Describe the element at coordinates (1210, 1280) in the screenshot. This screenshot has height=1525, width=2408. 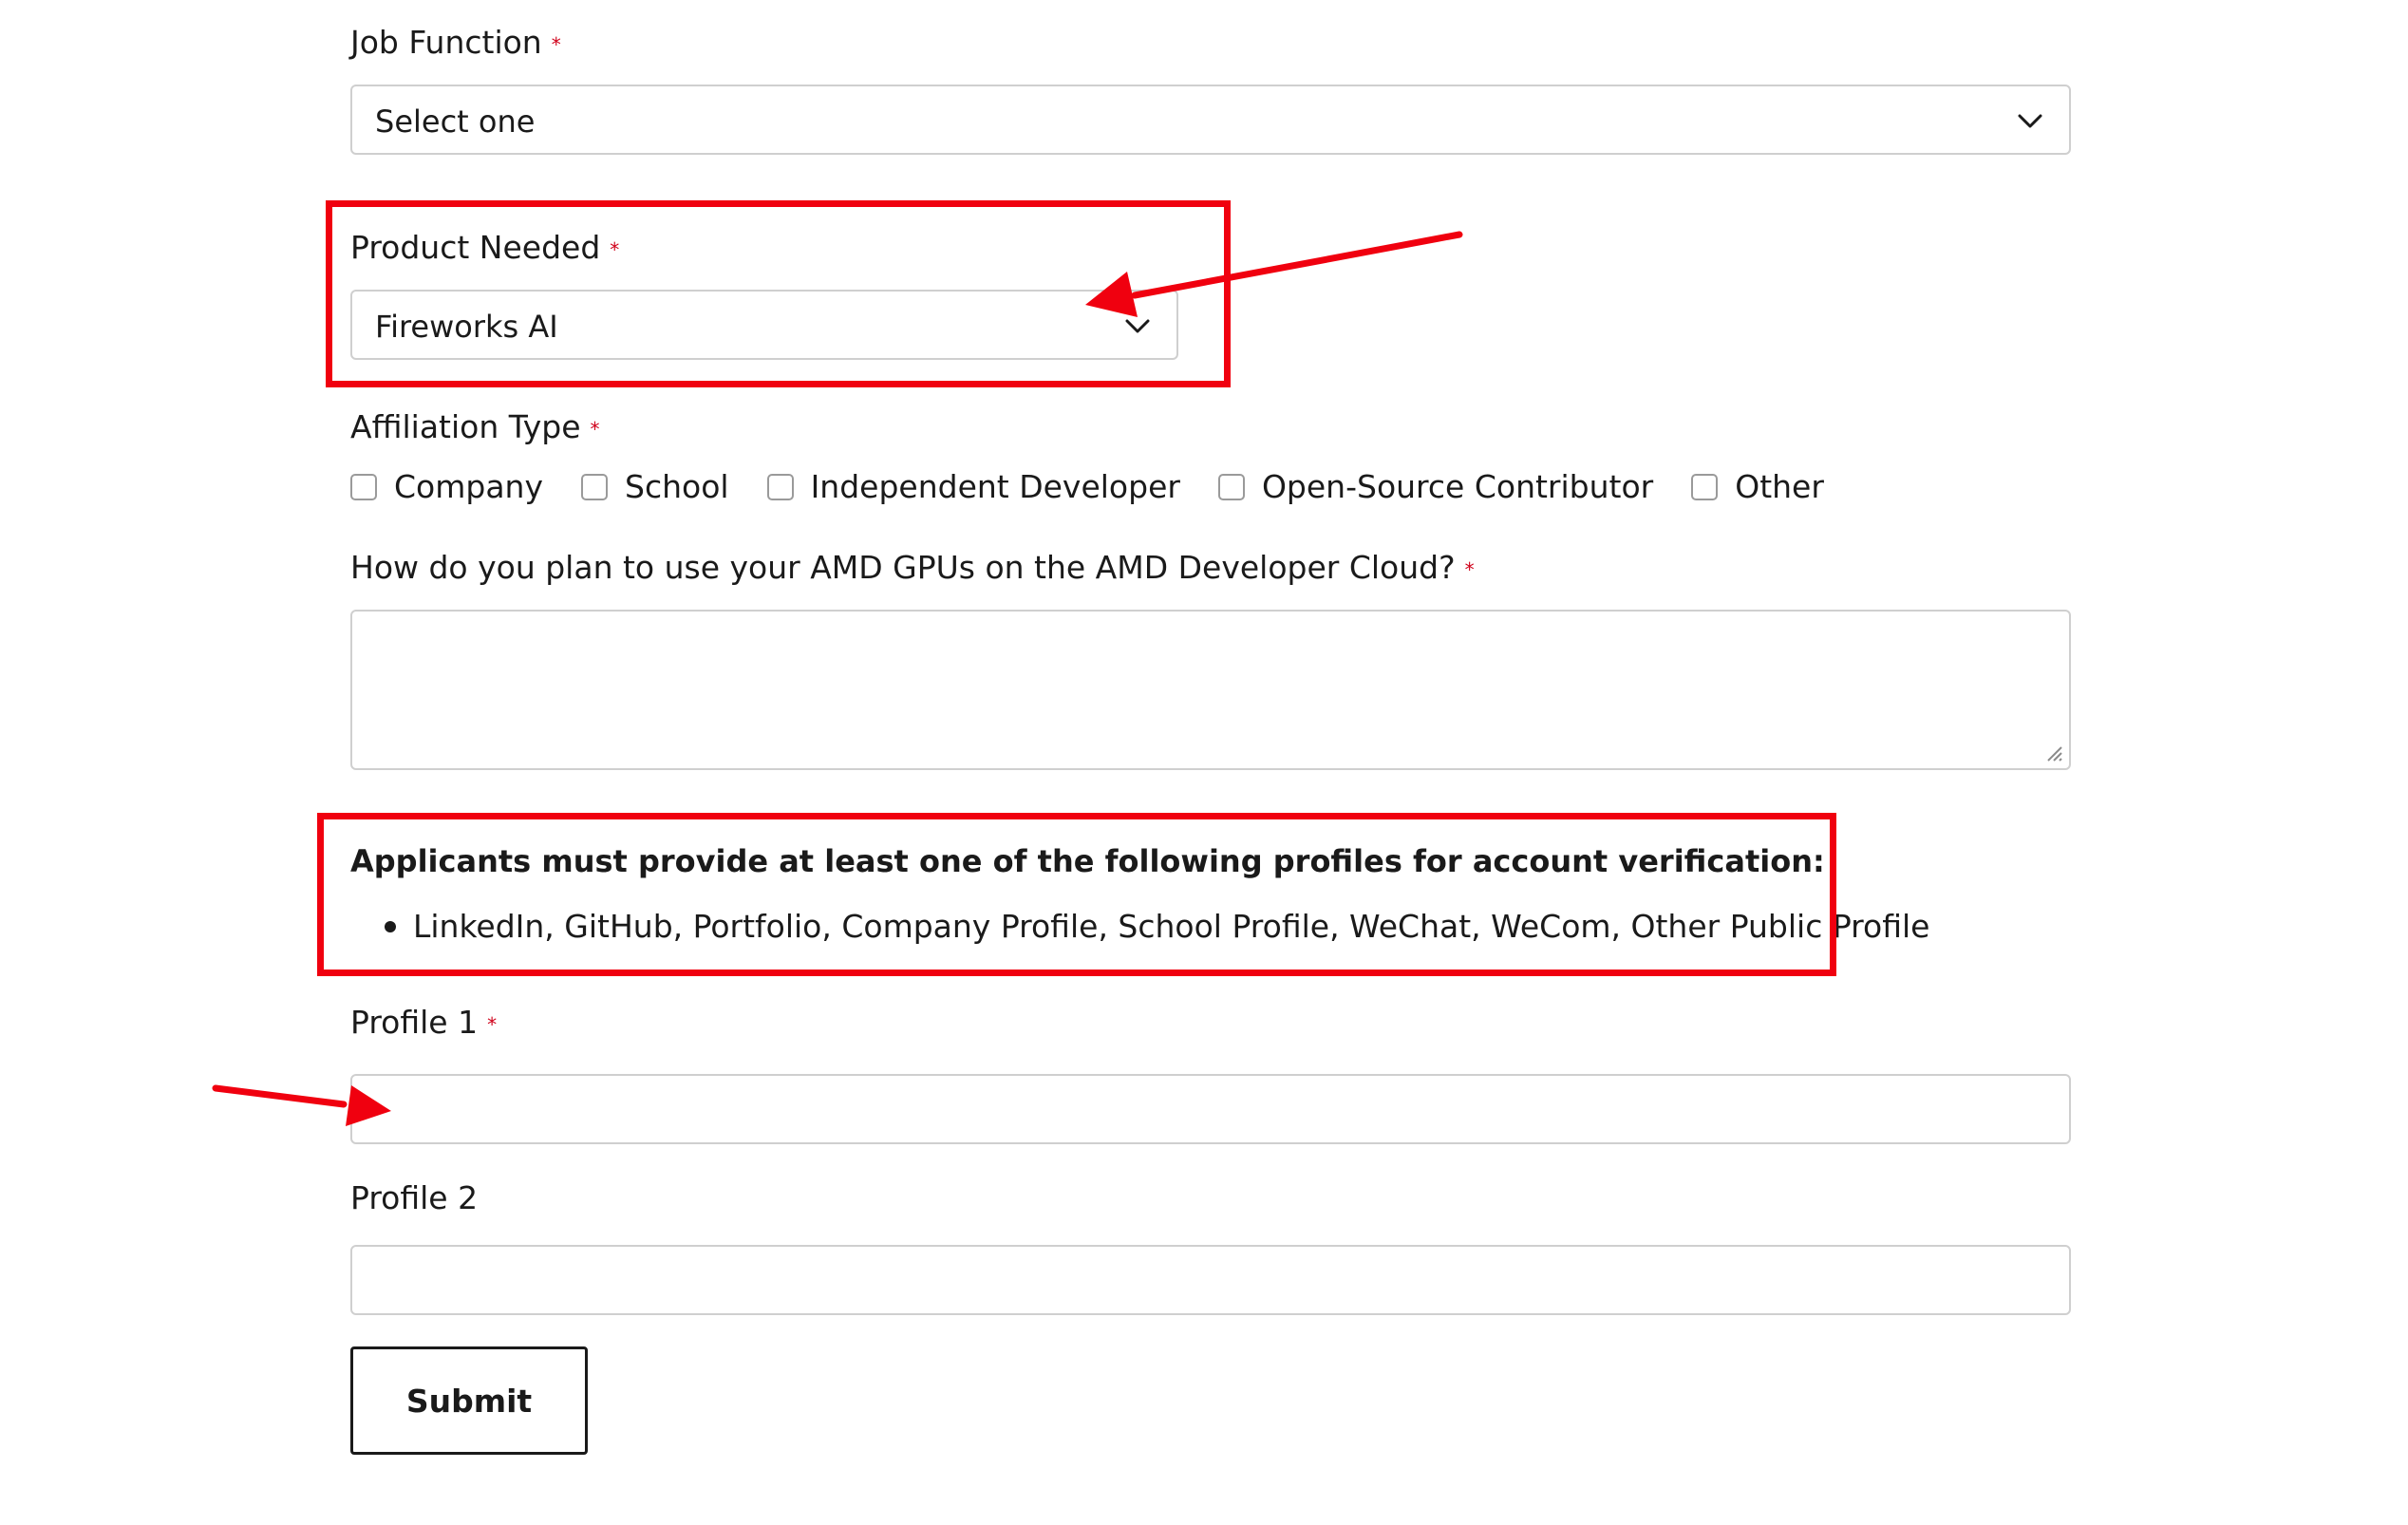
I see `profile-2-input` at that location.